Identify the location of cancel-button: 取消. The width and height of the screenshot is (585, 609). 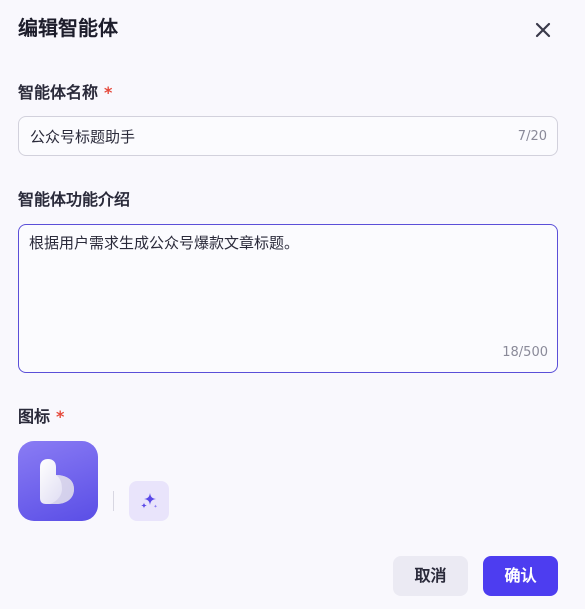
(430, 576).